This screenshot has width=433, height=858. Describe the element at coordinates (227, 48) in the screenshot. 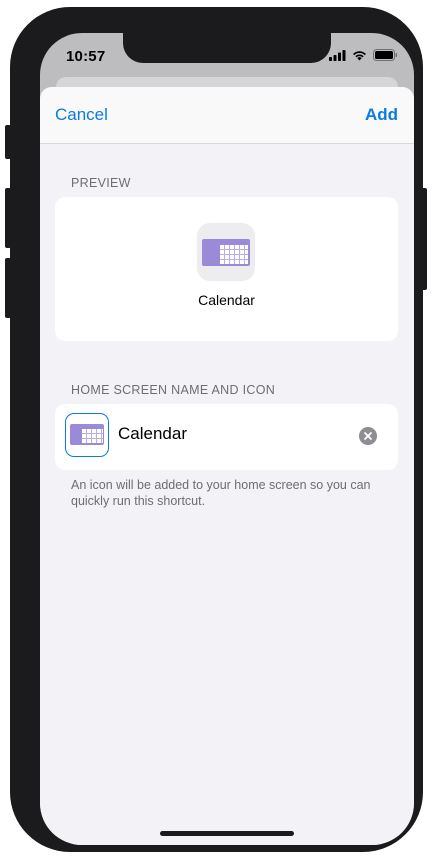

I see `notch` at that location.